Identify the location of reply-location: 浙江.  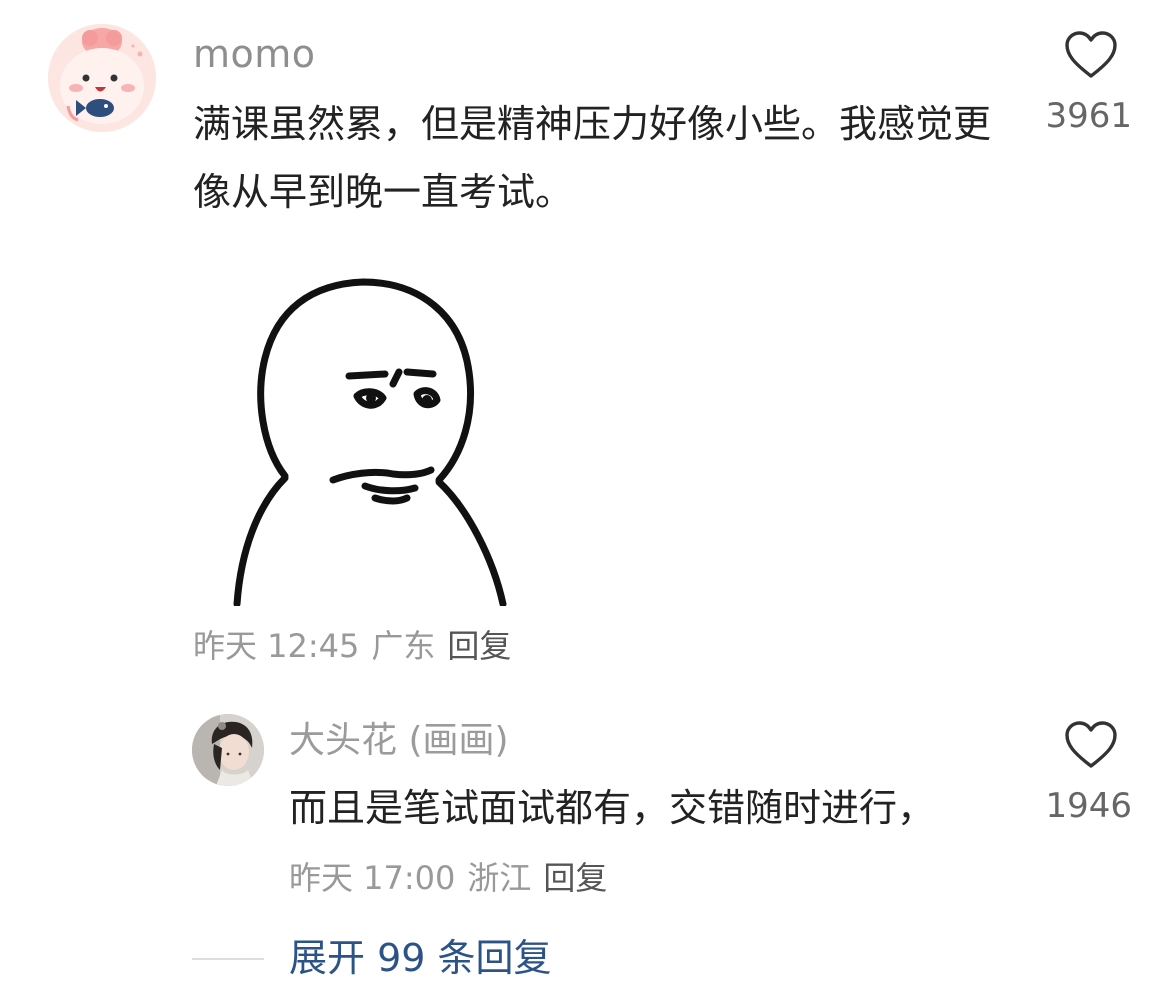
(499, 878).